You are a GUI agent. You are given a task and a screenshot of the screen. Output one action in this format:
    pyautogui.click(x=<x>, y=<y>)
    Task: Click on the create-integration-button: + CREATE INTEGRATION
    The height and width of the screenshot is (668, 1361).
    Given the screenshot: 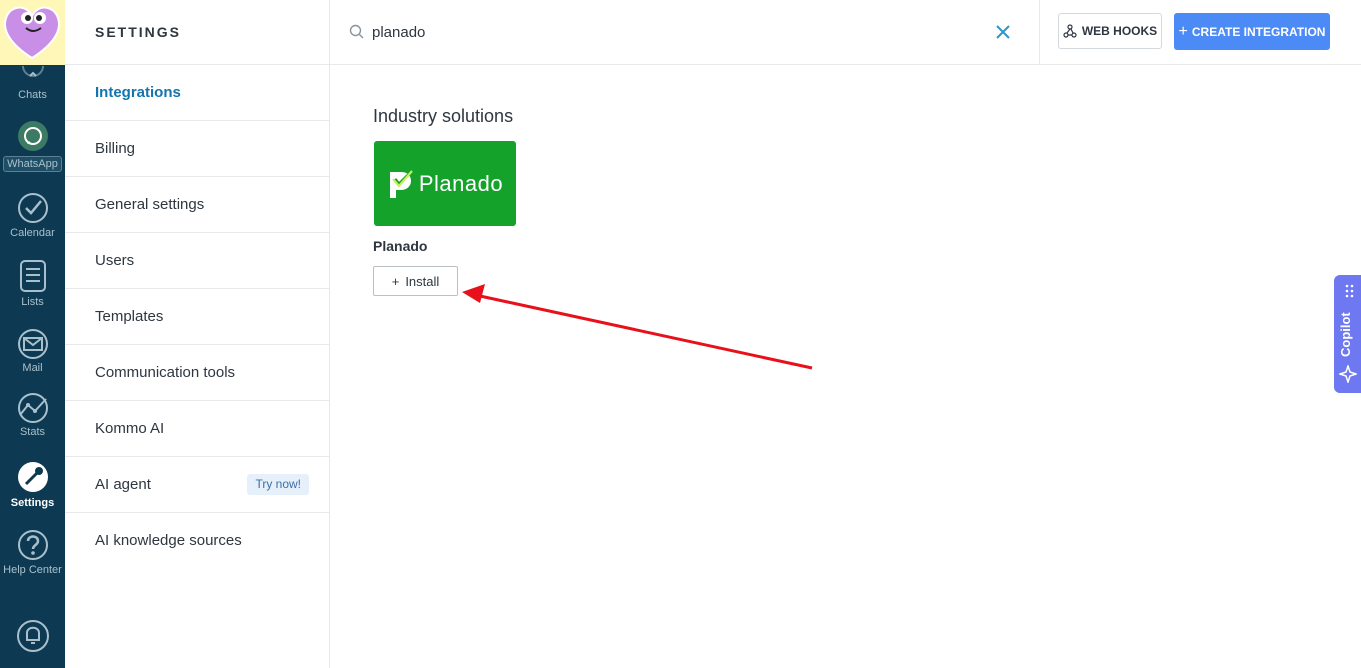 What is the action you would take?
    pyautogui.click(x=1252, y=31)
    